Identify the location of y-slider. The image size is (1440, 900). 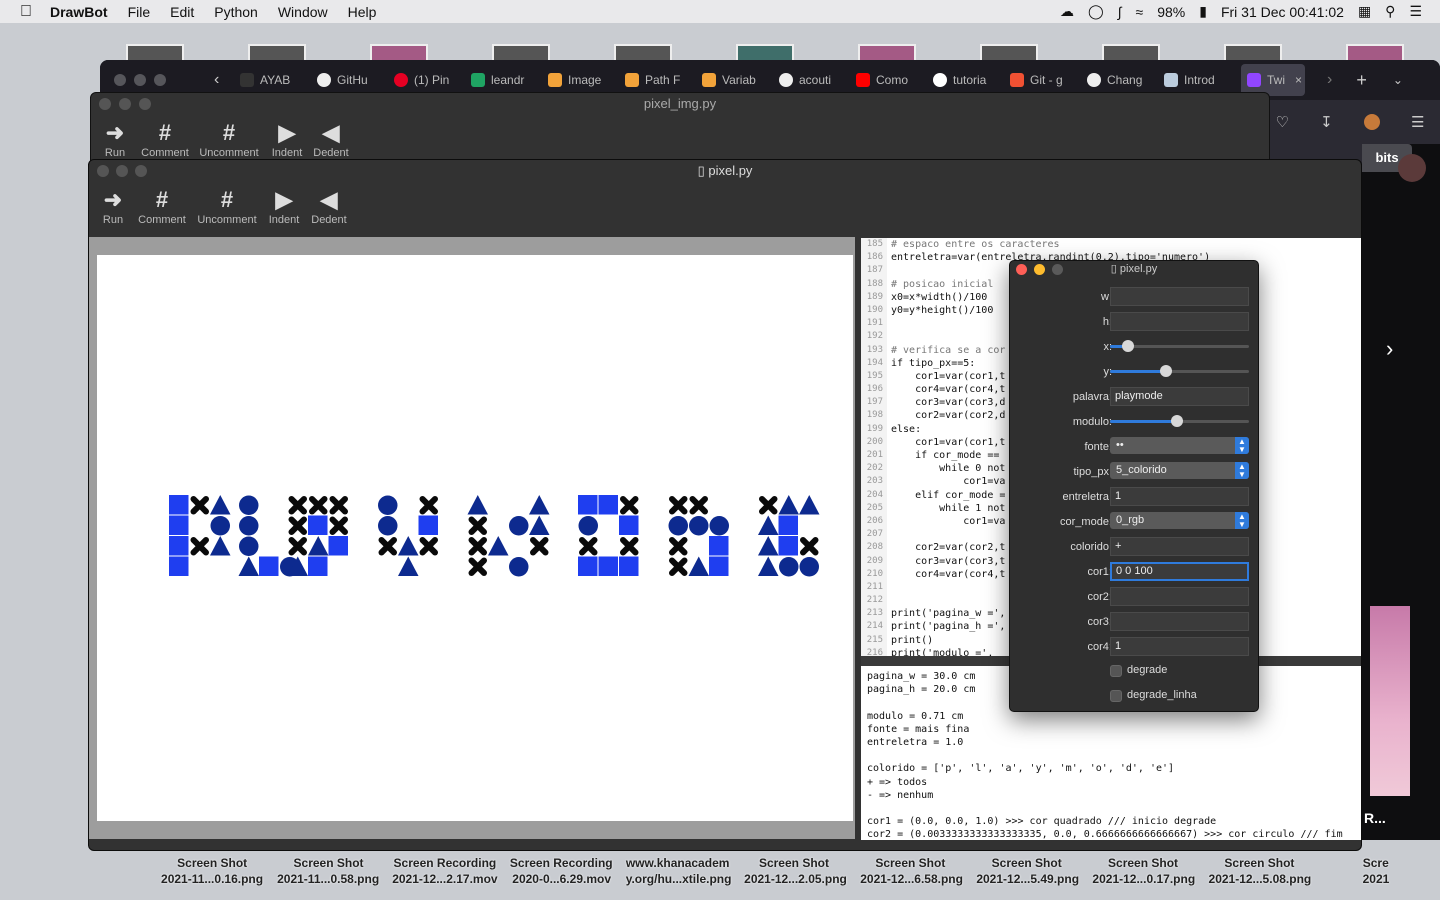
(1179, 371).